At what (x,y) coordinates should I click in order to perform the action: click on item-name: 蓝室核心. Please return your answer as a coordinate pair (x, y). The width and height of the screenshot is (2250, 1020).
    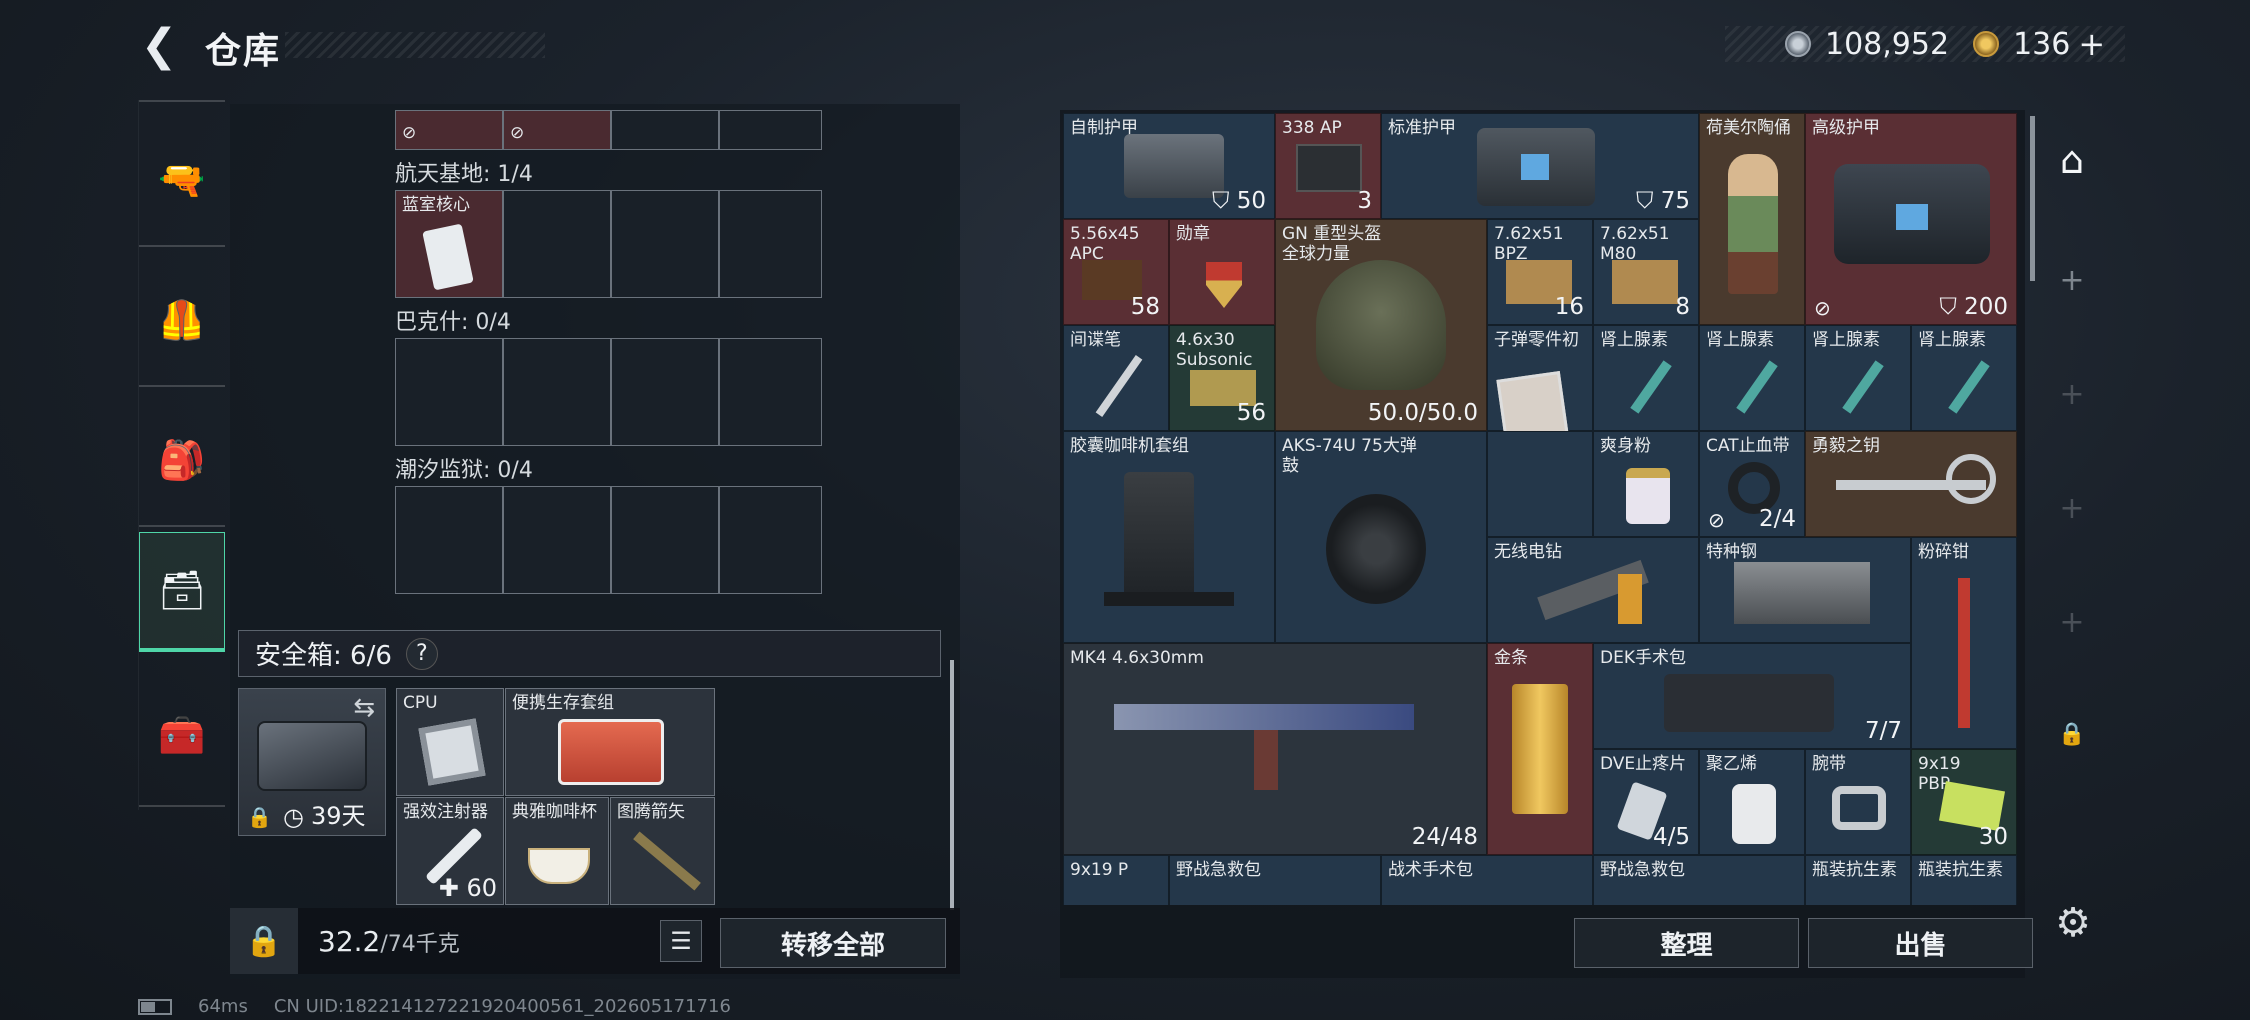
    Looking at the image, I should click on (436, 205).